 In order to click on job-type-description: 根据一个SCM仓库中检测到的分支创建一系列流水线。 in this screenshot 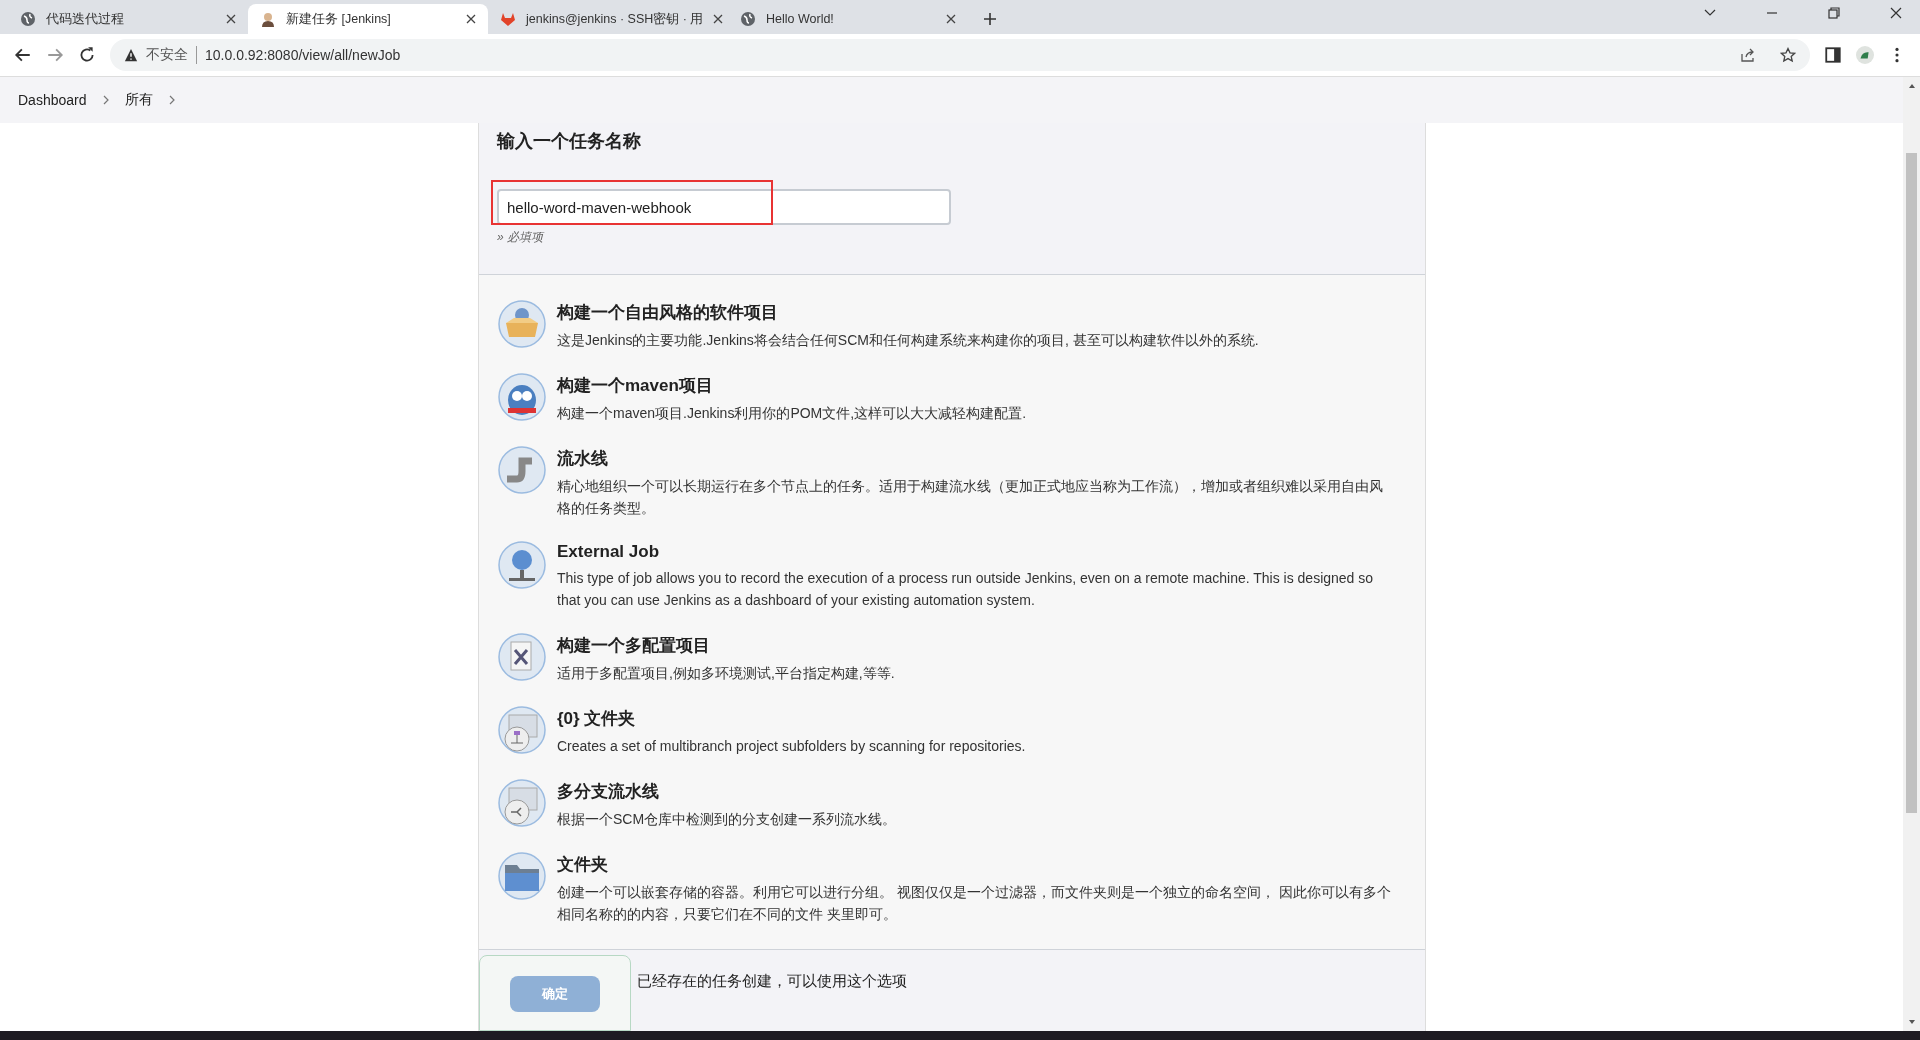, I will do `click(727, 819)`.